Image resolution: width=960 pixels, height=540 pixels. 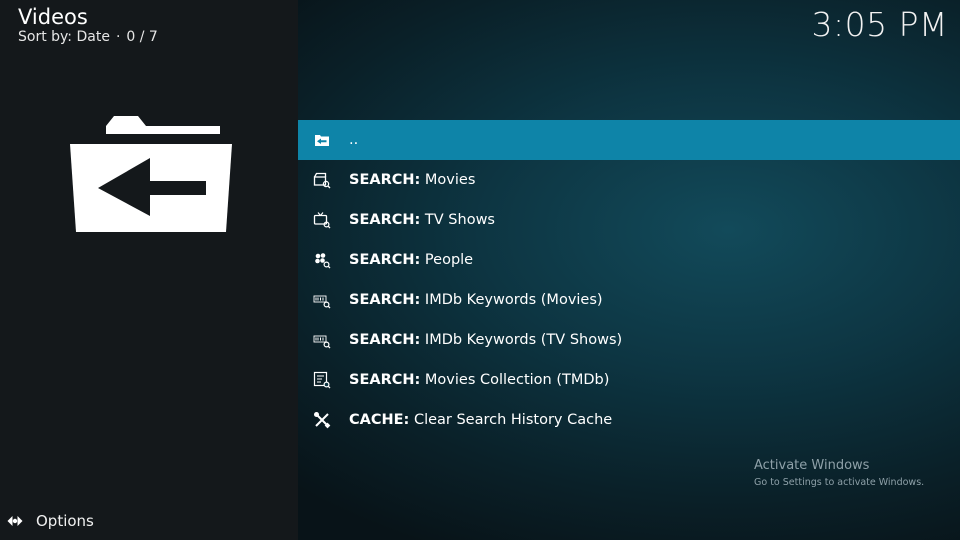 I want to click on page-title: Videos, so click(x=53, y=17).